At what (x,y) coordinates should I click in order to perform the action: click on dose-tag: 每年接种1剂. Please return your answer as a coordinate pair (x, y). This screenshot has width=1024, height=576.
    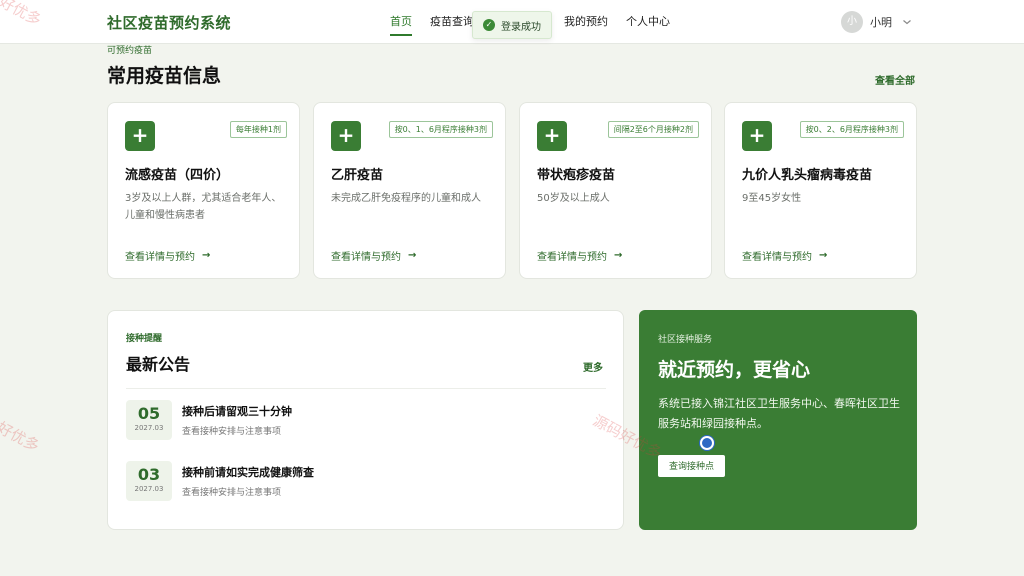
    Looking at the image, I should click on (258, 129).